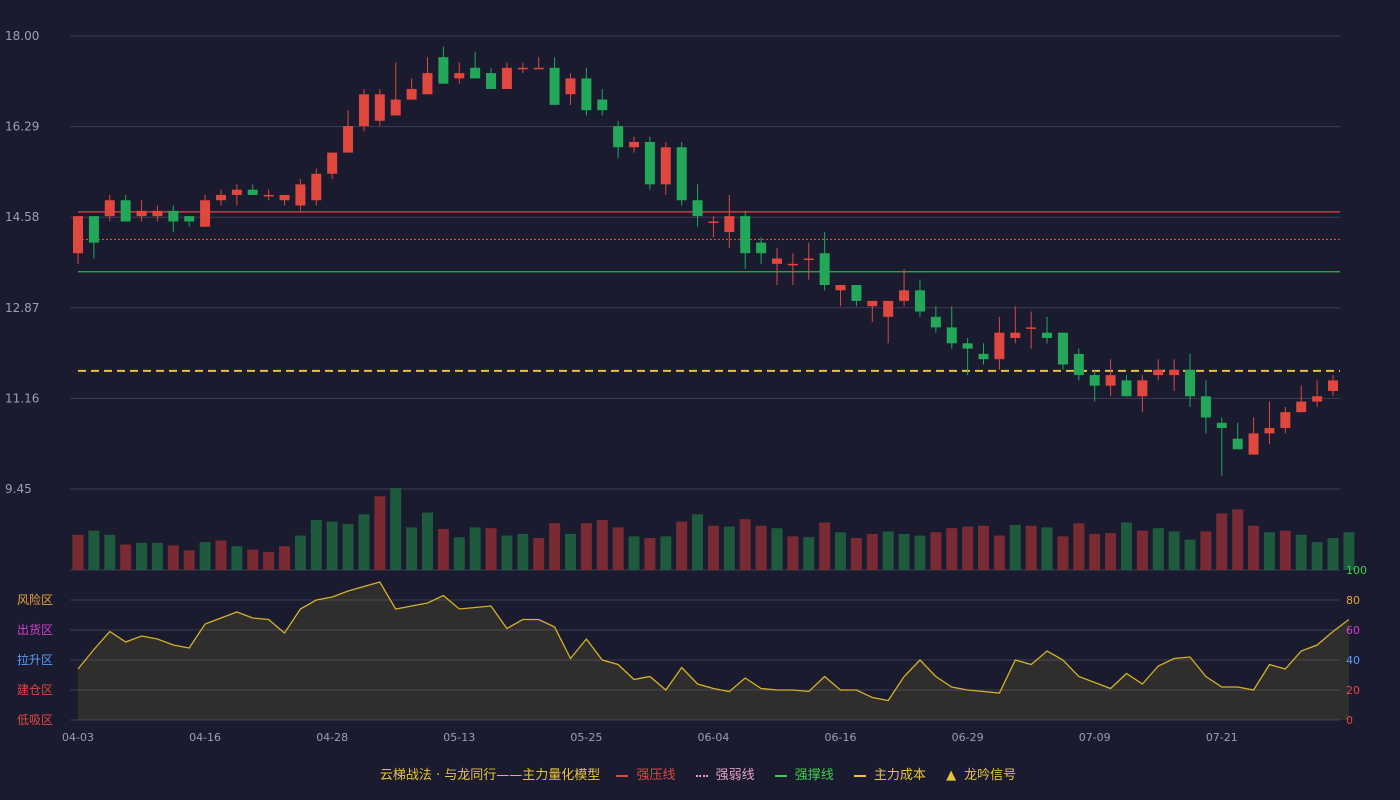 This screenshot has height=800, width=1400. What do you see at coordinates (899, 775) in the screenshot?
I see `legend-label-main-cost: 主力成本` at bounding box center [899, 775].